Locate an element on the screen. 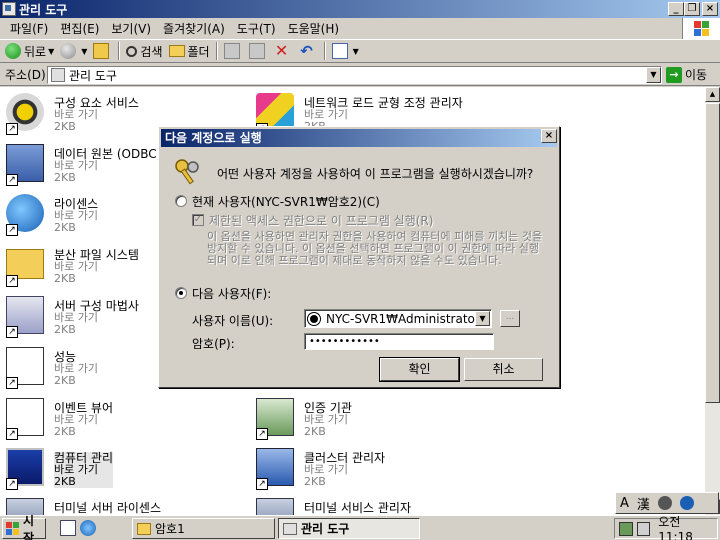 Image resolution: width=720 pixels, height=540 pixels. ime-language-bar: A 漢 is located at coordinates (667, 503).